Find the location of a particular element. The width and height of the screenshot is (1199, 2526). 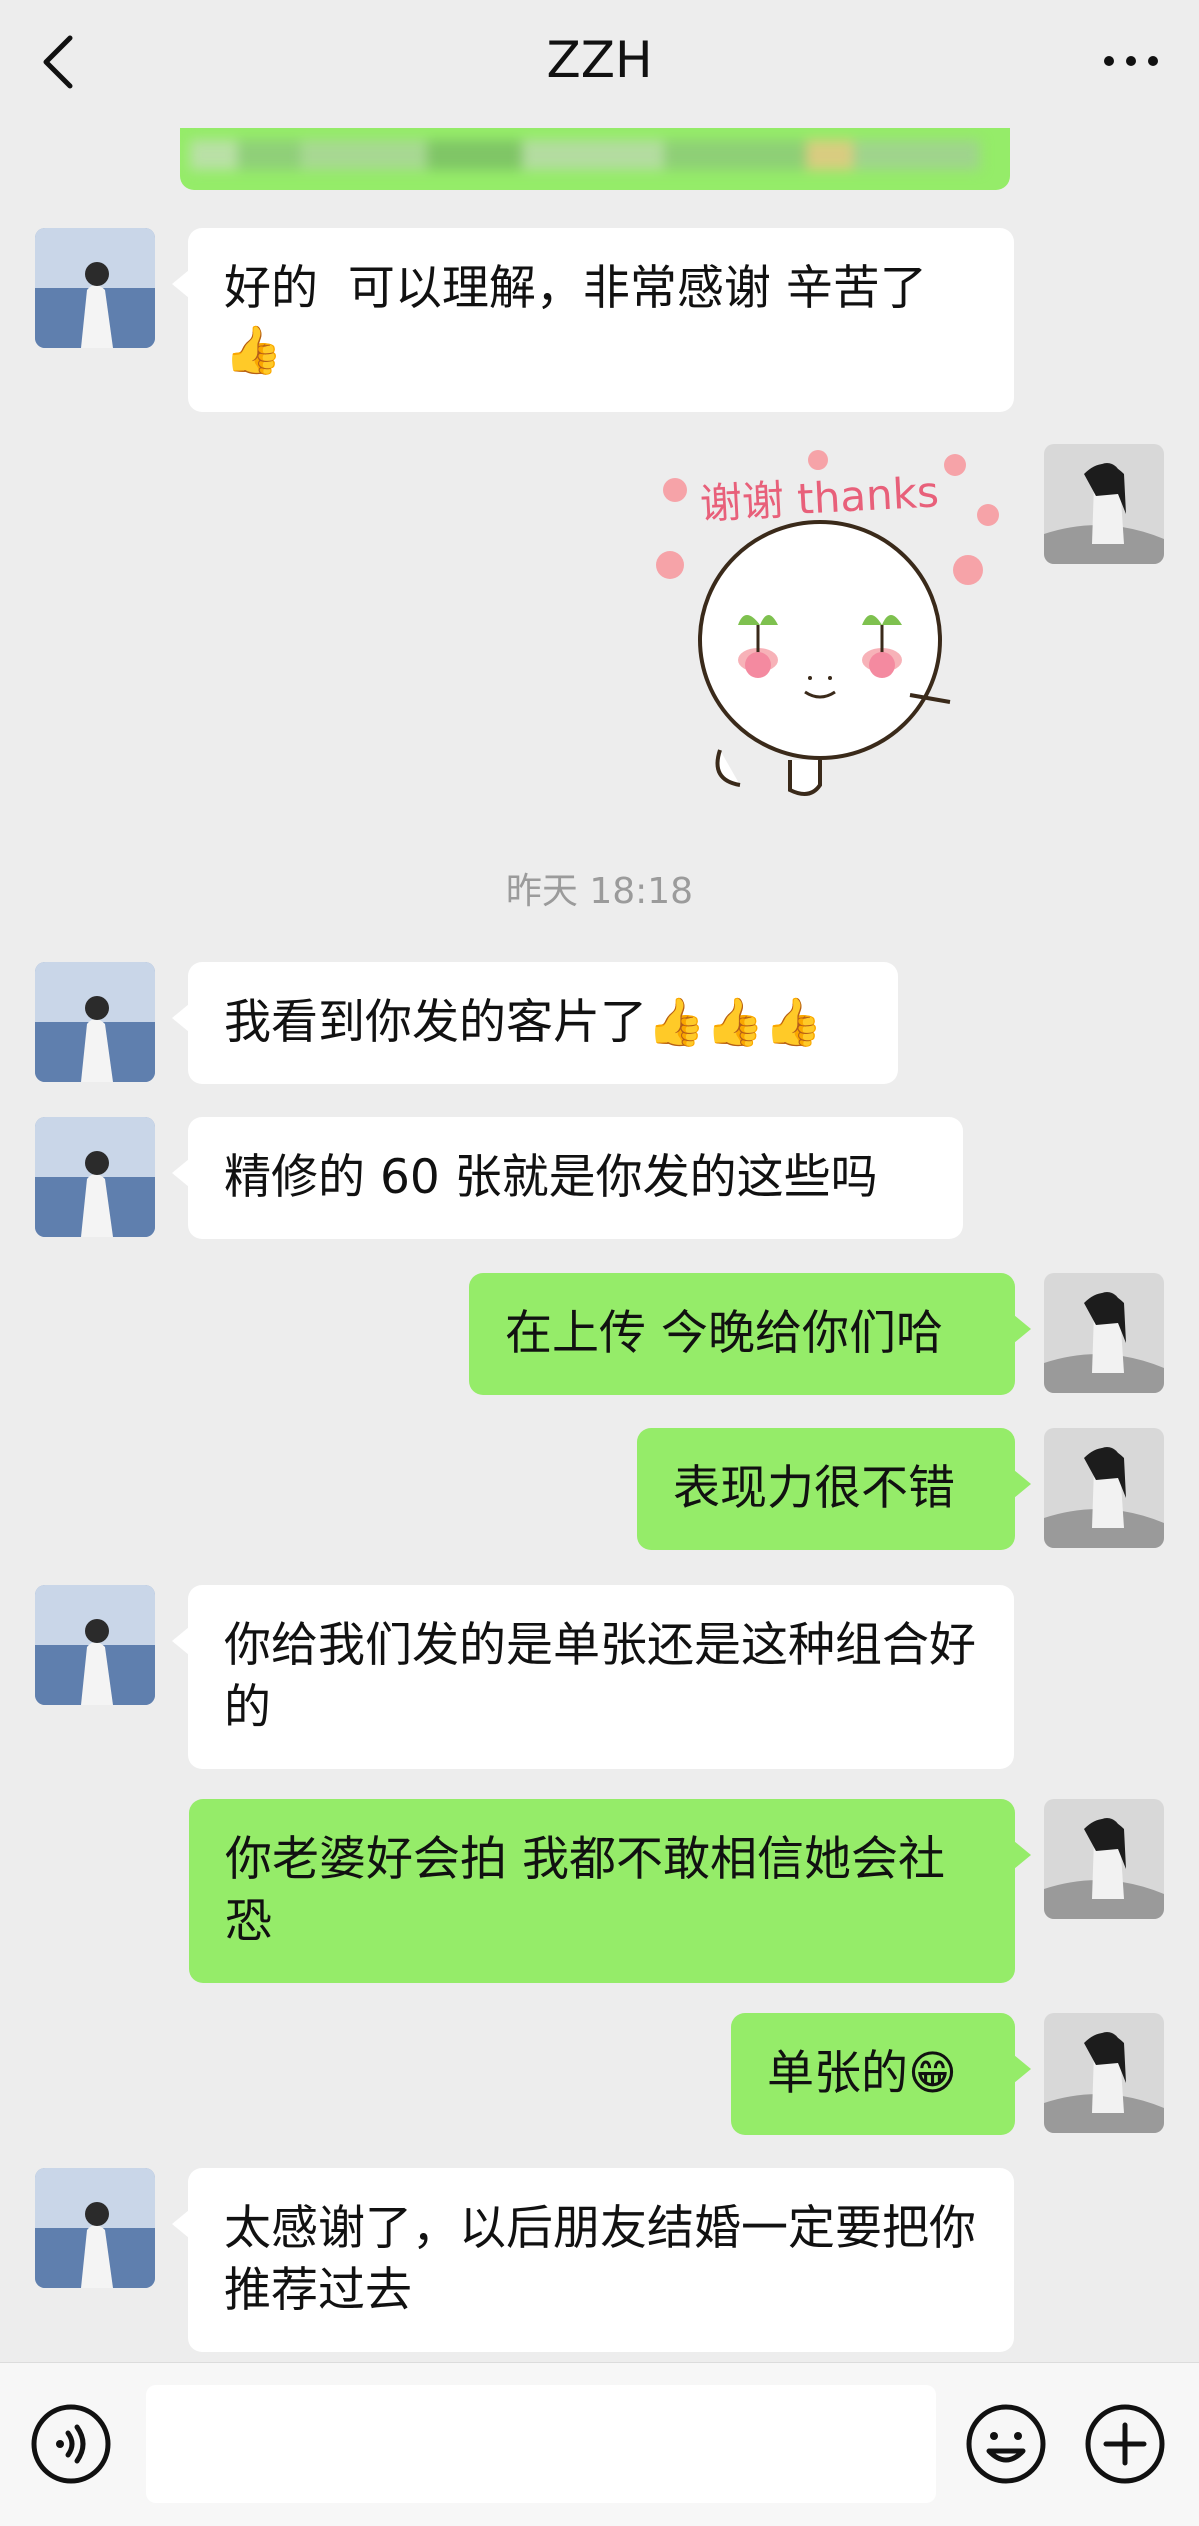

message-bubble: 单张的😁 is located at coordinates (881, 2074).